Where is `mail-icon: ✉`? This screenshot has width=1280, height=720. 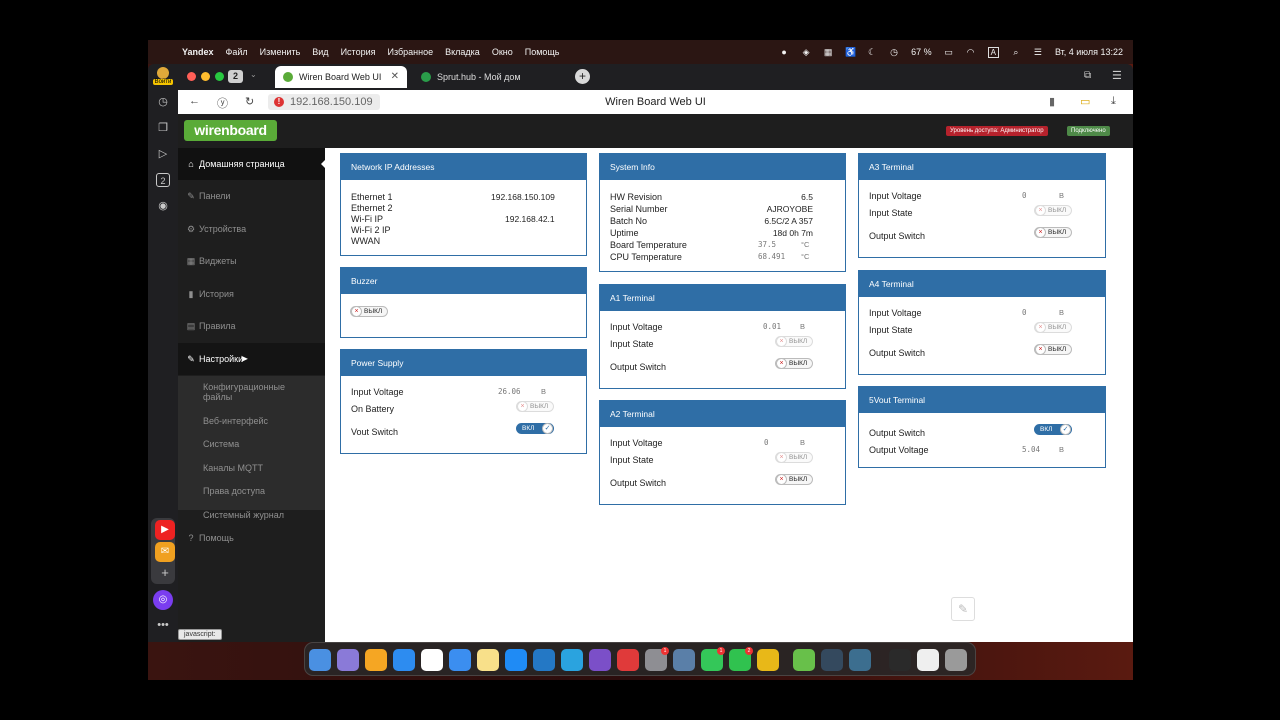
mail-icon: ✉ is located at coordinates (165, 552).